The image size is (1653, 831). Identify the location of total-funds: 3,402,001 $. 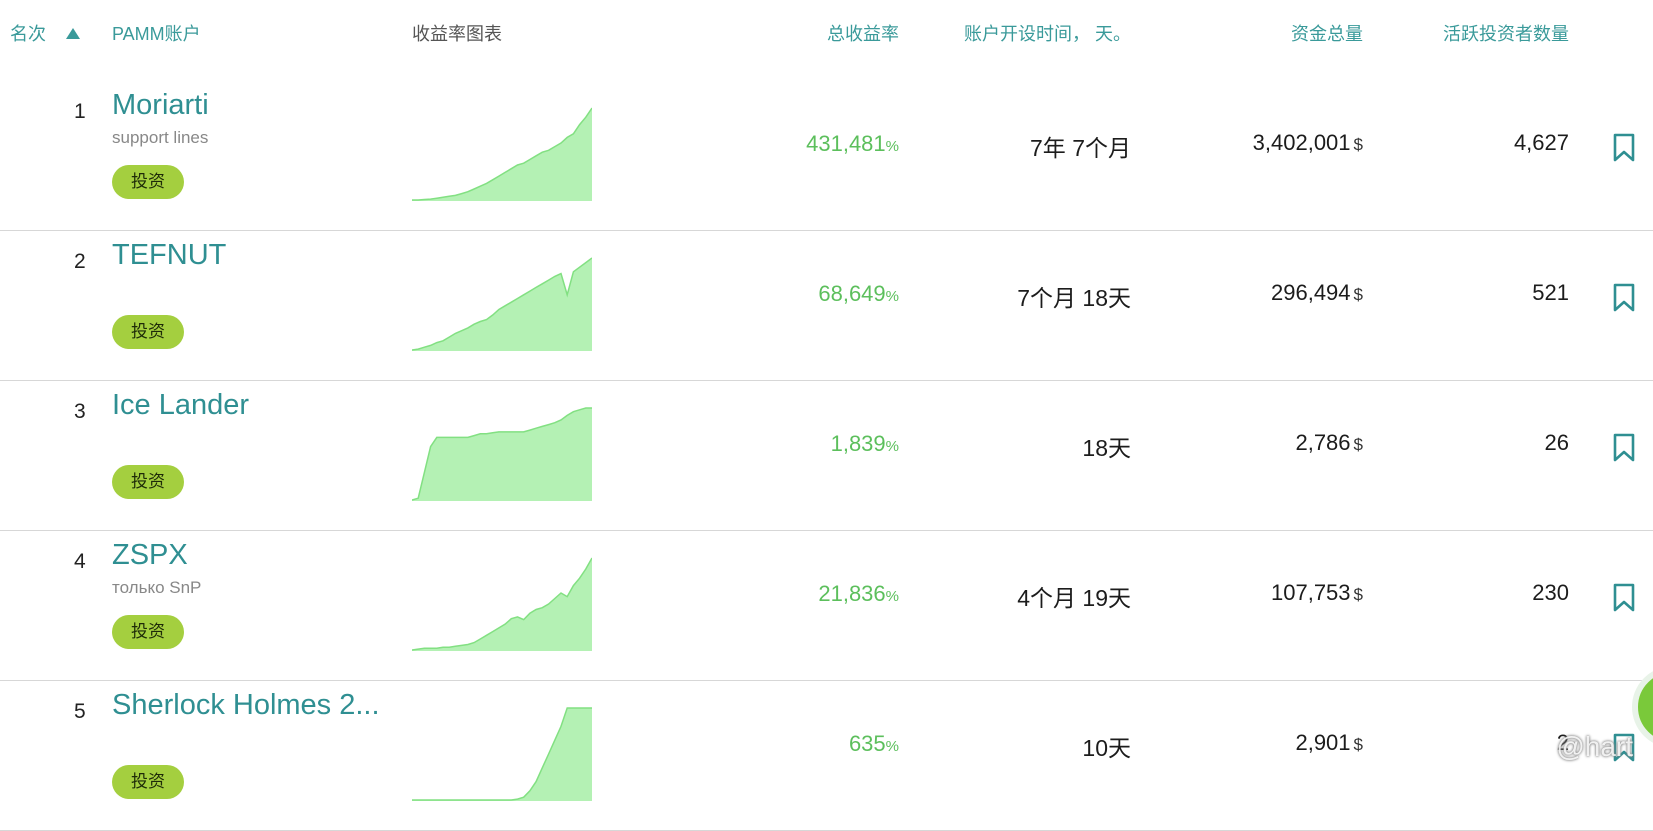
(1308, 143).